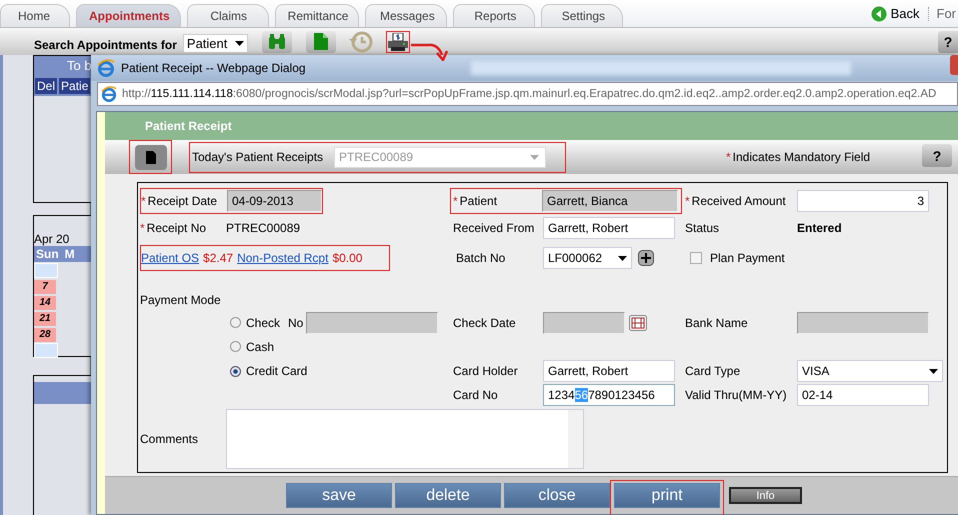  What do you see at coordinates (765, 495) in the screenshot?
I see `info-button: Info` at bounding box center [765, 495].